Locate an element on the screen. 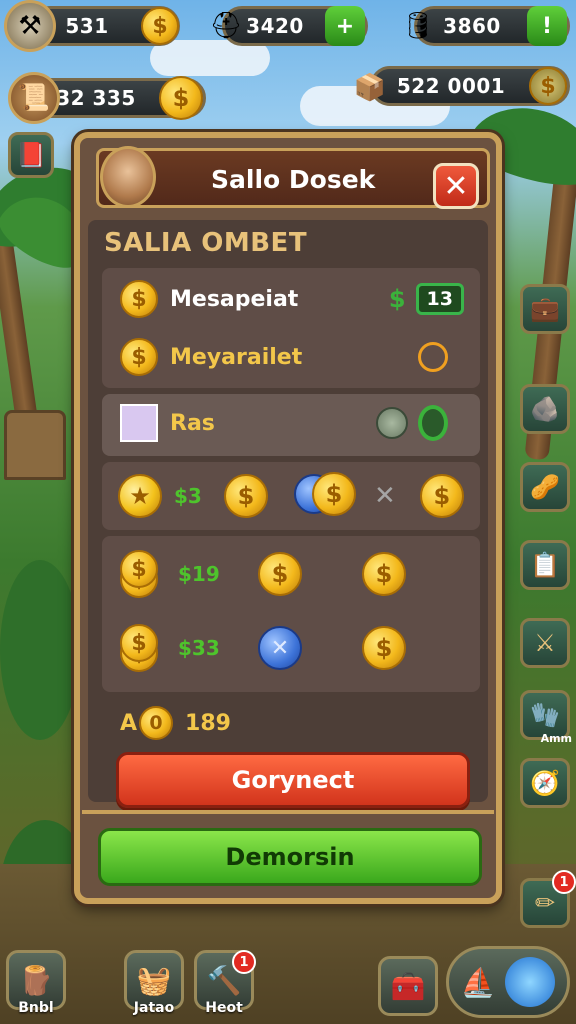 This screenshot has height=1024, width=576. scroll-icon: 📦 is located at coordinates (370, 88).